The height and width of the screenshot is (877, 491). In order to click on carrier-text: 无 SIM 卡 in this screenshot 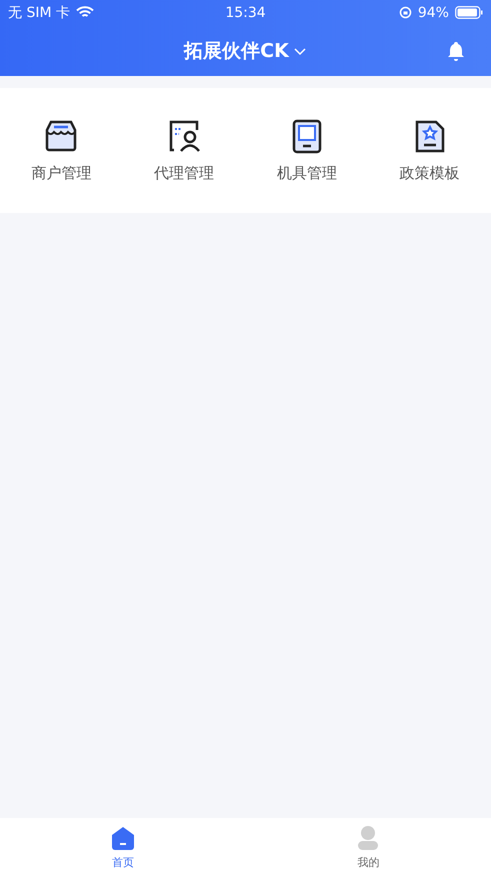, I will do `click(39, 13)`.